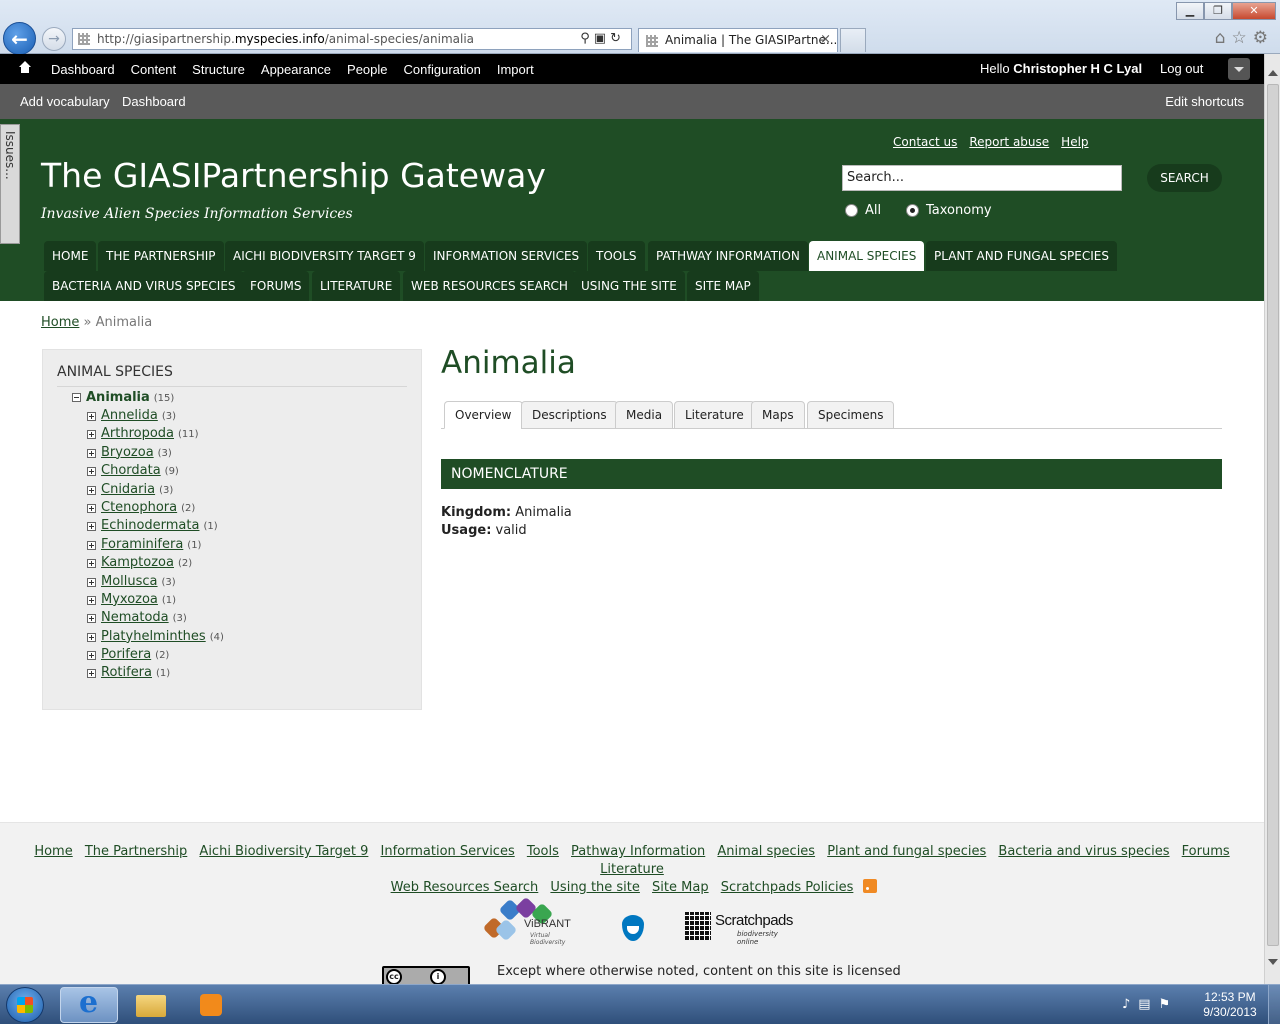 This screenshot has width=1280, height=1024. What do you see at coordinates (426, 976) in the screenshot?
I see `creative-commons-badge: cc i` at bounding box center [426, 976].